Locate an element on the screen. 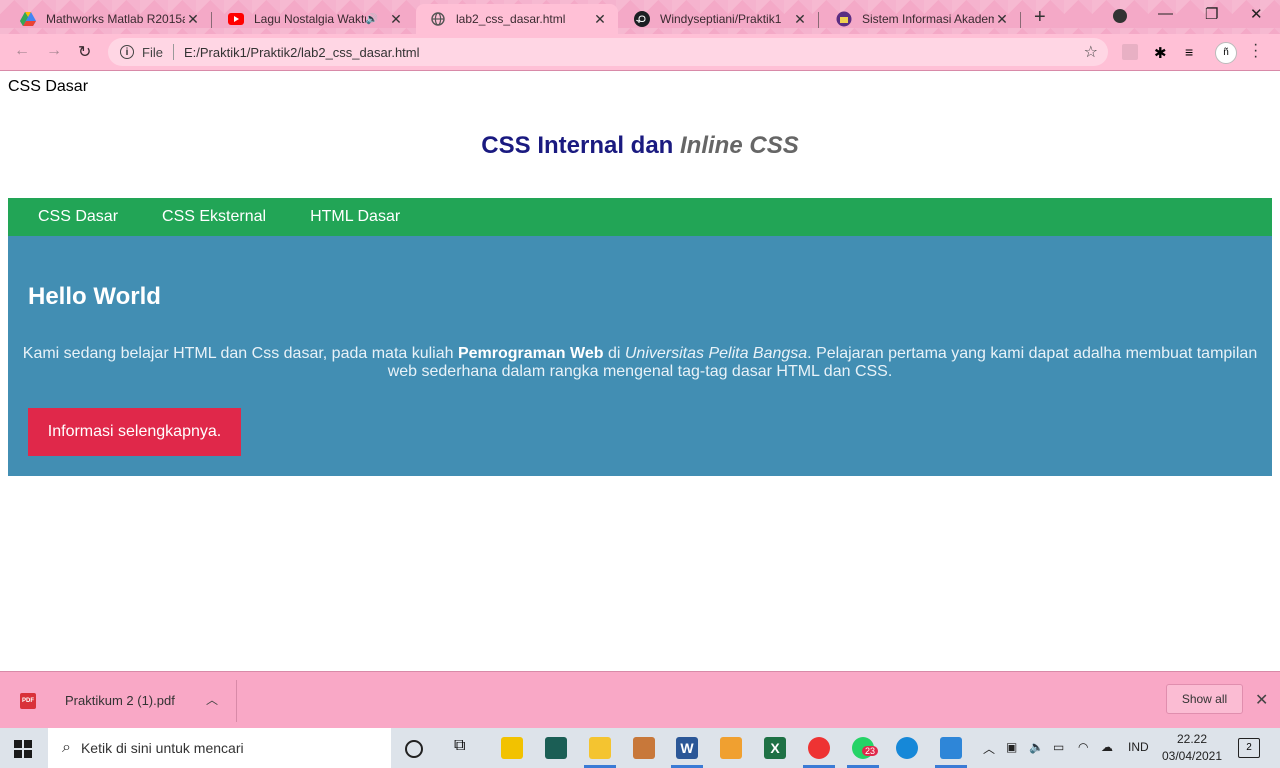  more-info-button: Informasi selengkapnya. is located at coordinates (134, 432).